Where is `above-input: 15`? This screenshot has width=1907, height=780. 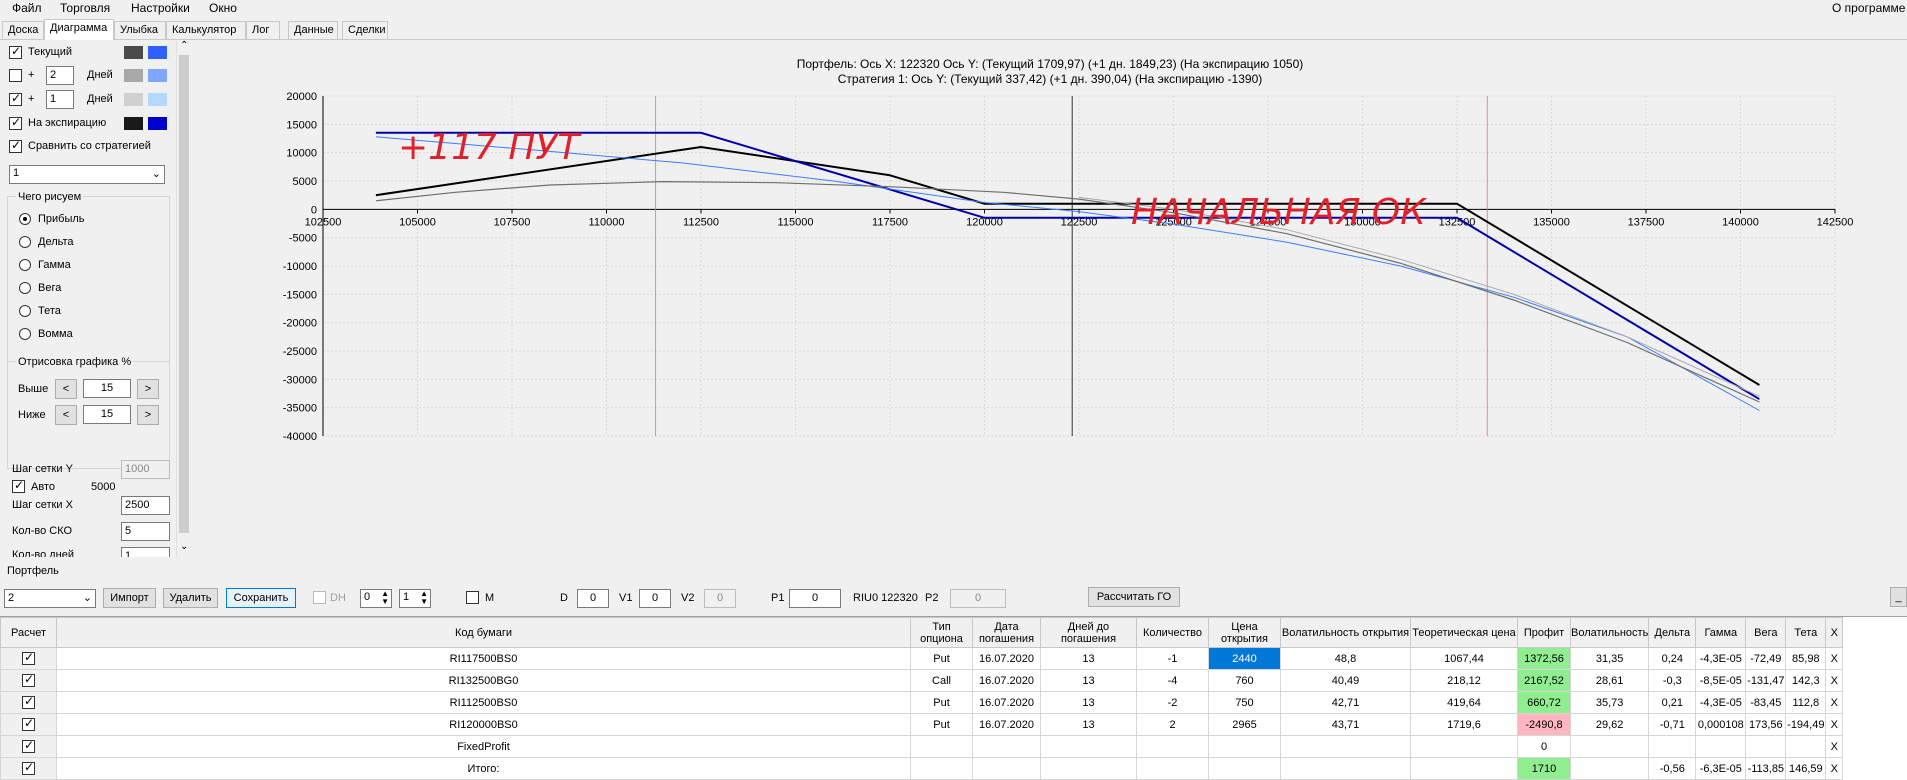
above-input: 15 is located at coordinates (107, 388).